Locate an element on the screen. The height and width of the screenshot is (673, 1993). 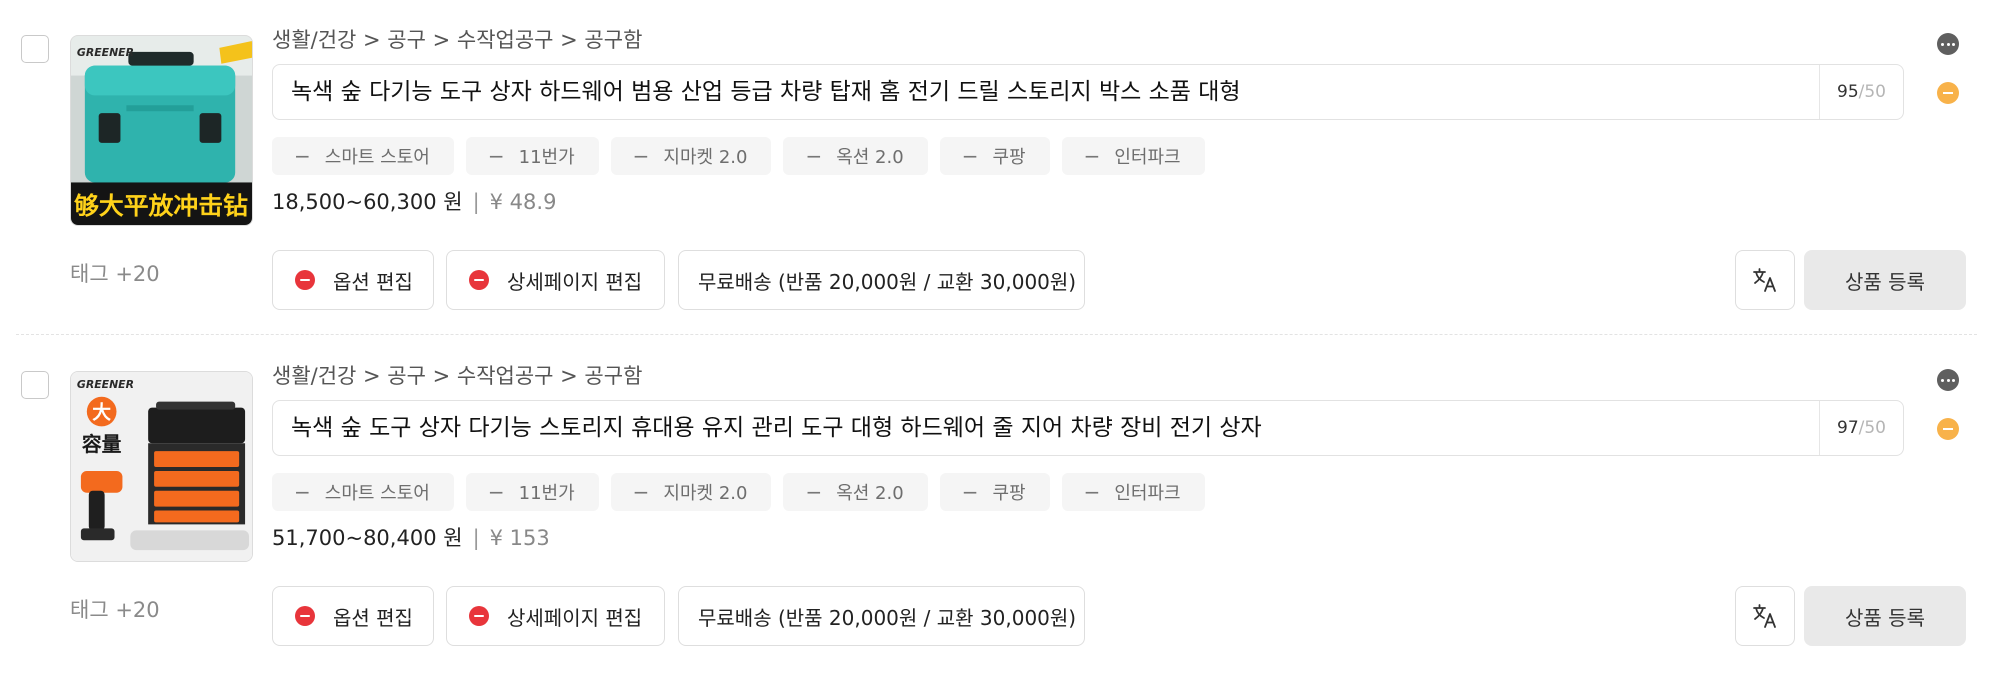
product-image: GREENER 够大平放冲击钻 is located at coordinates (161, 130).